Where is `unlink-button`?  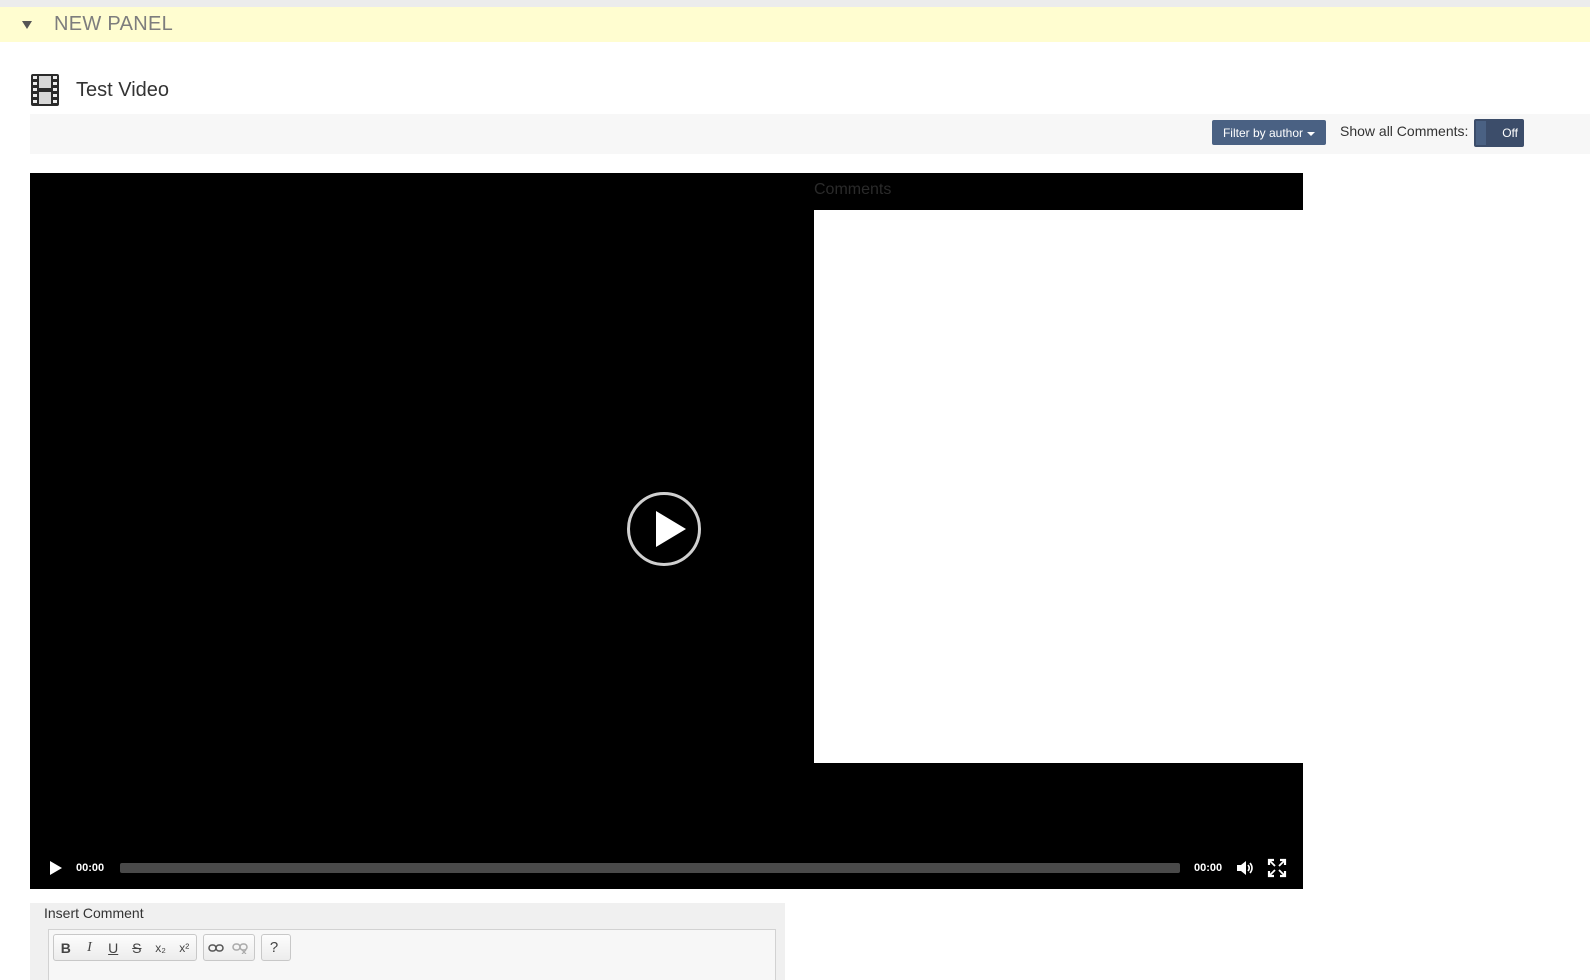 unlink-button is located at coordinates (240, 947).